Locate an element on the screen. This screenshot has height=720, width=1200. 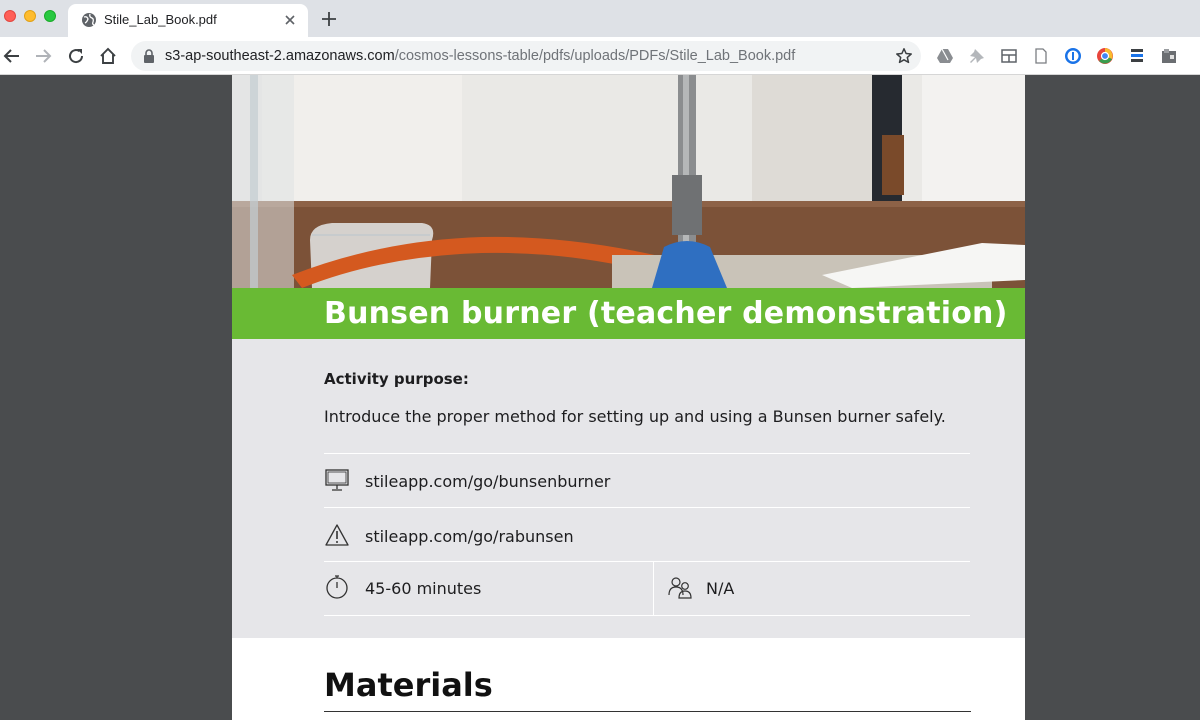
risk-assessment-link: stileapp.com/go/rabunsen is located at coordinates (469, 536).